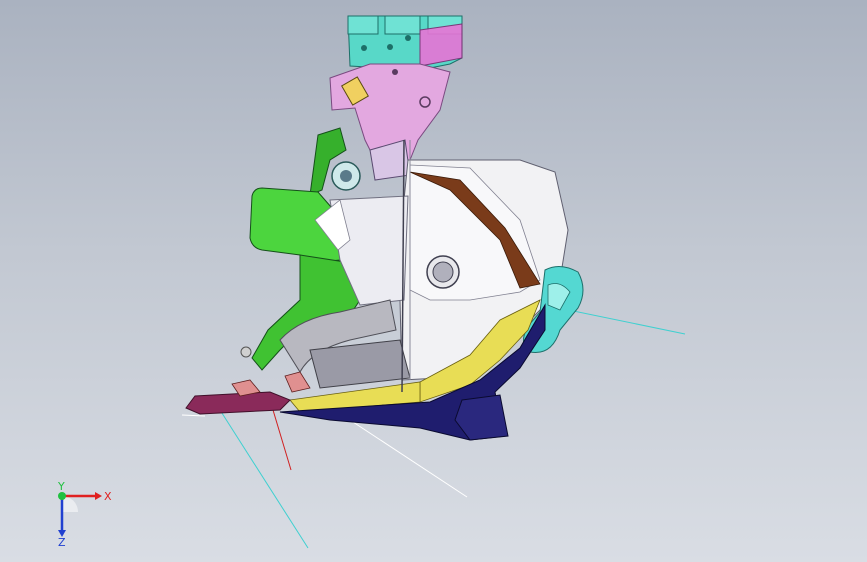 This screenshot has height=562, width=867. What do you see at coordinates (62, 542) in the screenshot?
I see `z-axis-label: Z` at bounding box center [62, 542].